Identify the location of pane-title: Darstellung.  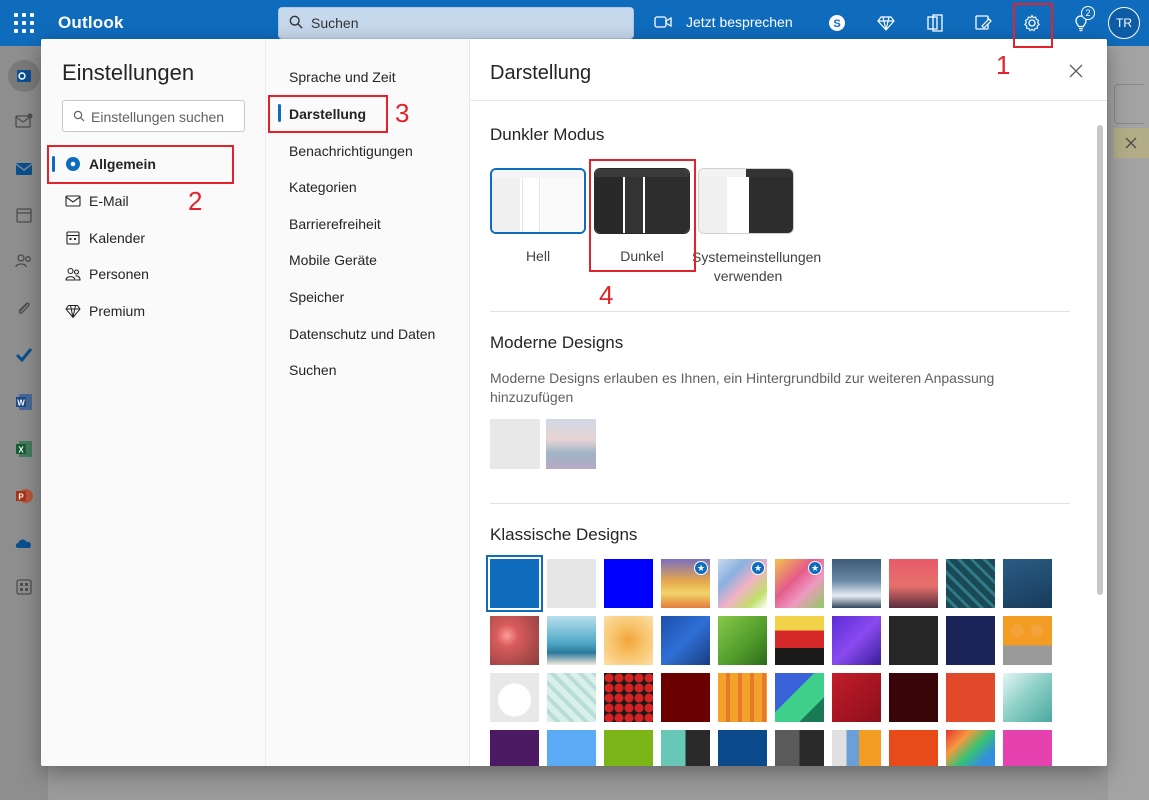
(541, 73).